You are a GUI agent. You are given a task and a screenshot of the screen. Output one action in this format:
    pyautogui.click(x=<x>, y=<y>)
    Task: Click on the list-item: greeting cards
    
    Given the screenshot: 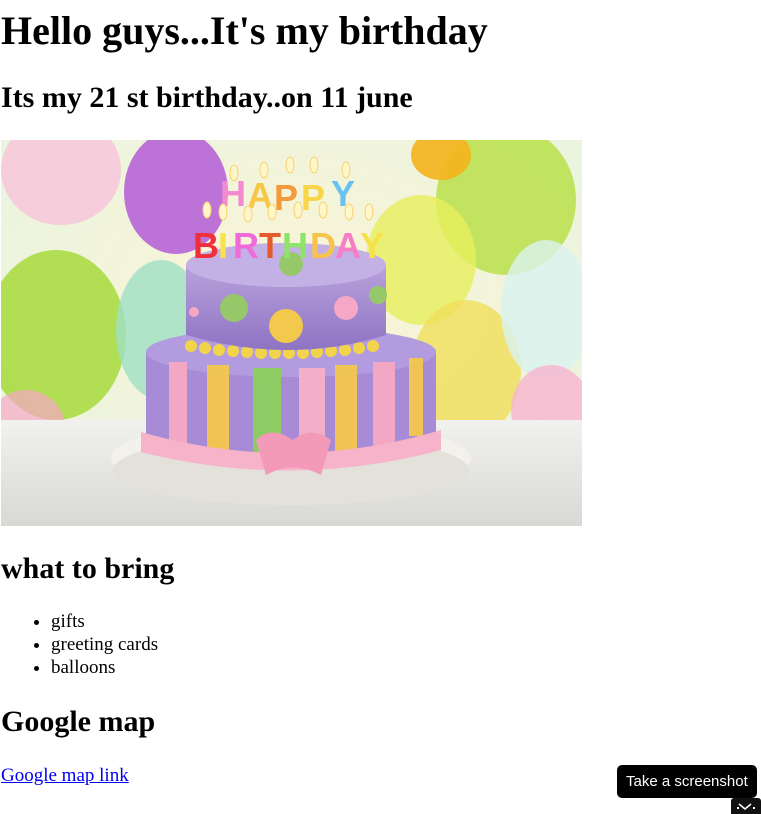 What is the action you would take?
    pyautogui.click(x=104, y=644)
    